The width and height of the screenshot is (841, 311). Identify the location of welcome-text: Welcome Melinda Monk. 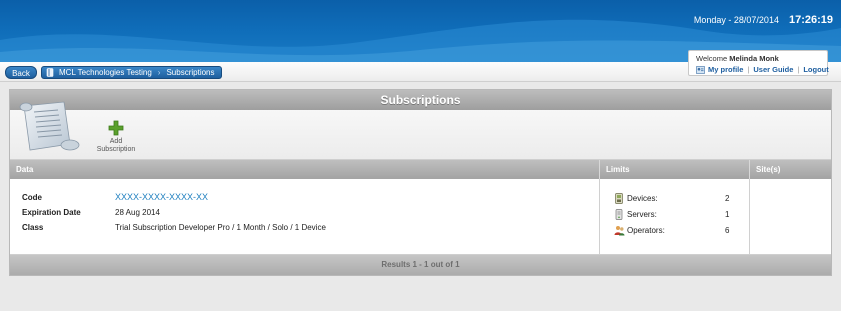
(737, 58).